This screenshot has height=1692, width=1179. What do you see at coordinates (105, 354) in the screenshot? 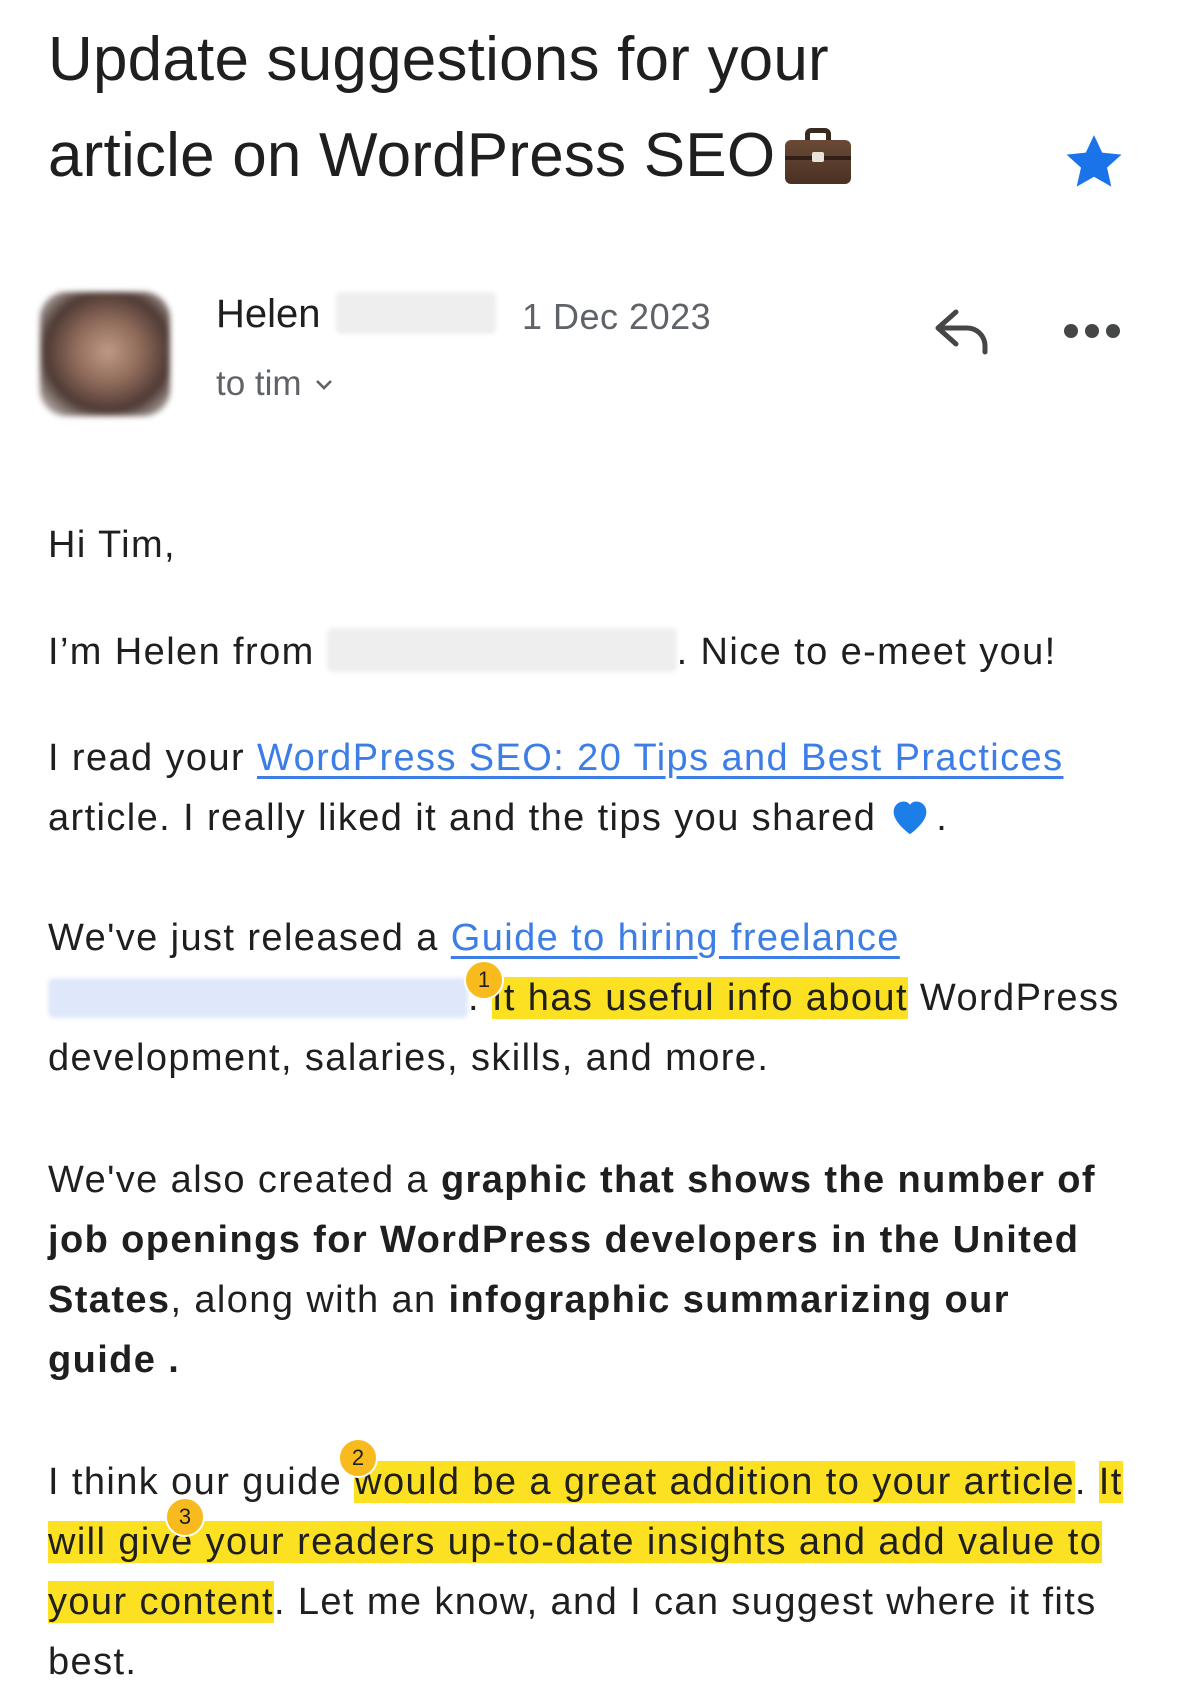
I see `avatar` at bounding box center [105, 354].